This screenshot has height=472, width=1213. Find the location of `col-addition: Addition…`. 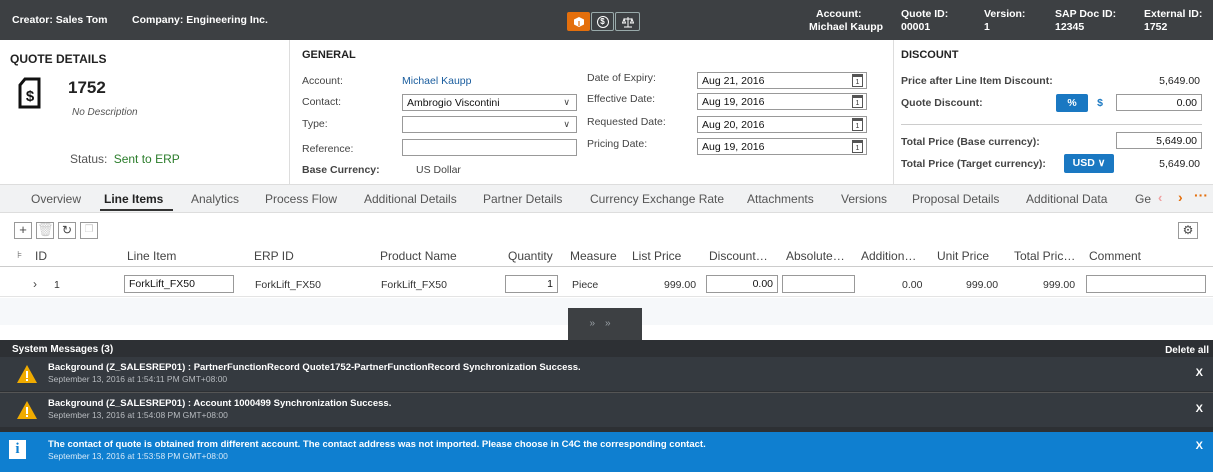

col-addition: Addition… is located at coordinates (888, 256).